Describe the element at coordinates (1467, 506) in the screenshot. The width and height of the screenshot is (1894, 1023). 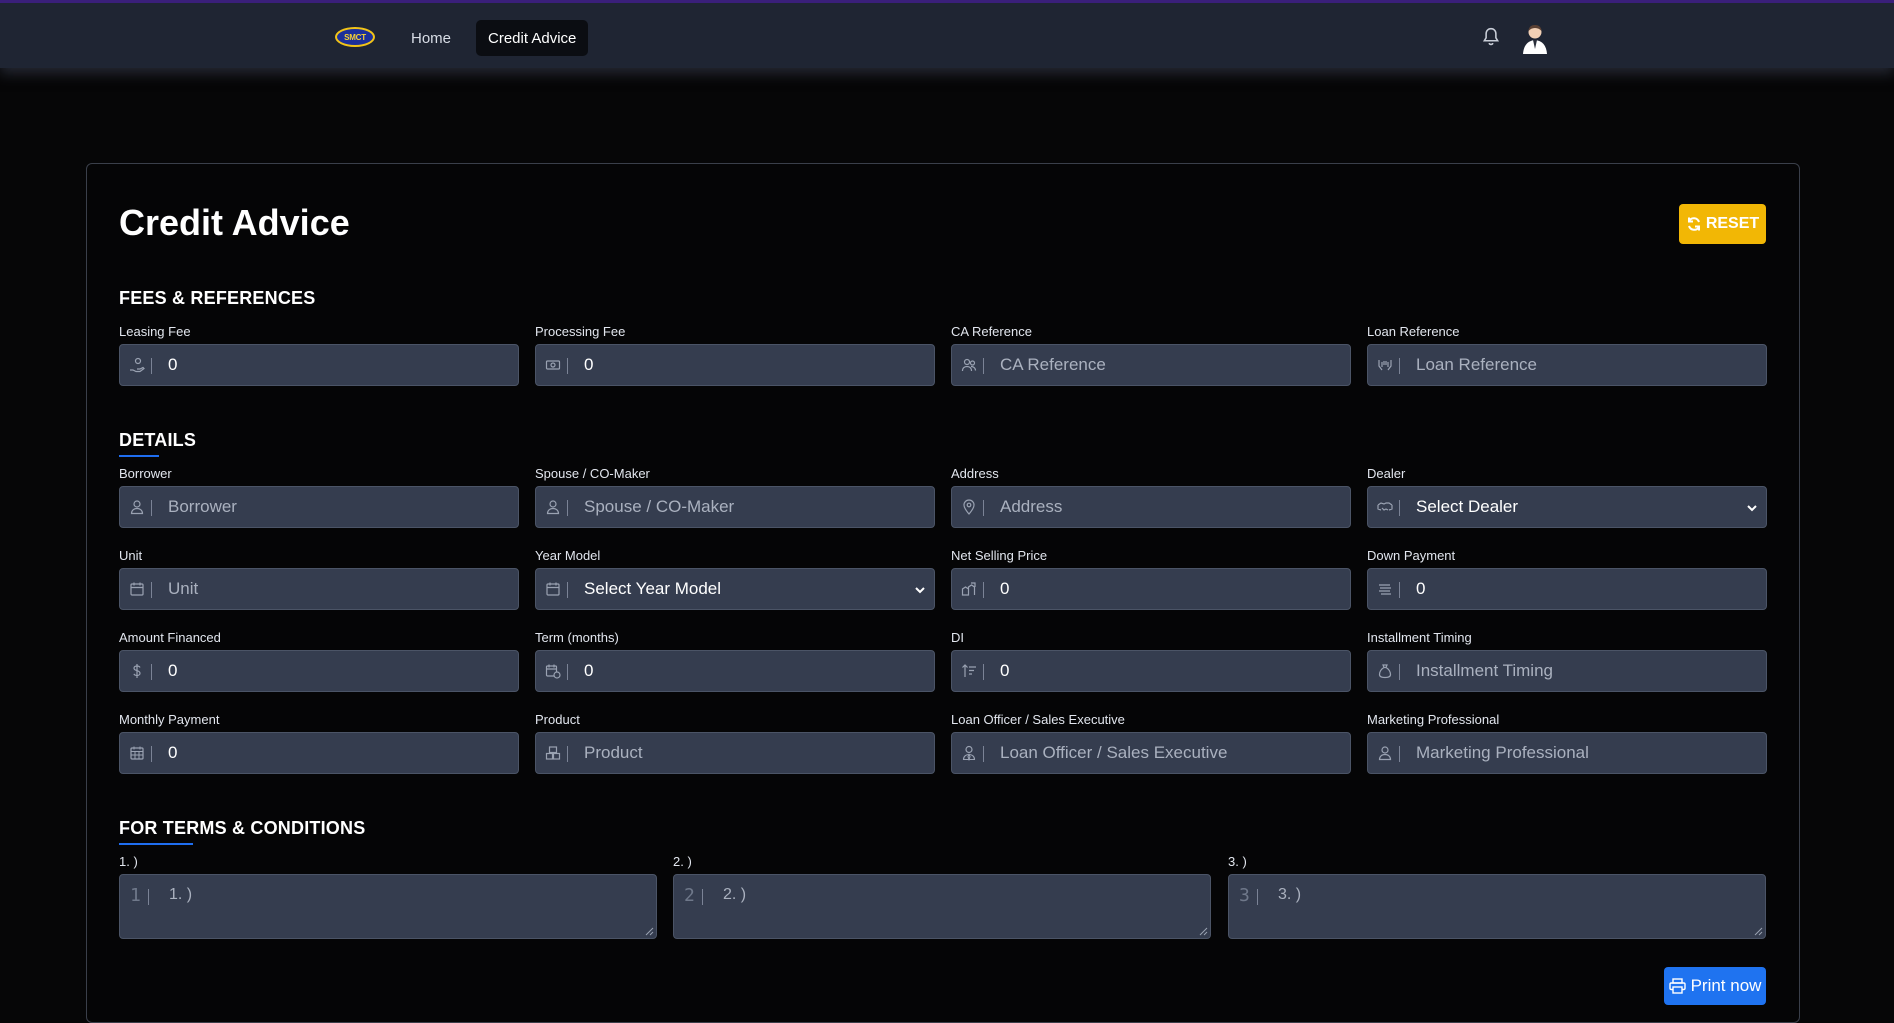
I see `dealer-selected: Select Dealer` at that location.